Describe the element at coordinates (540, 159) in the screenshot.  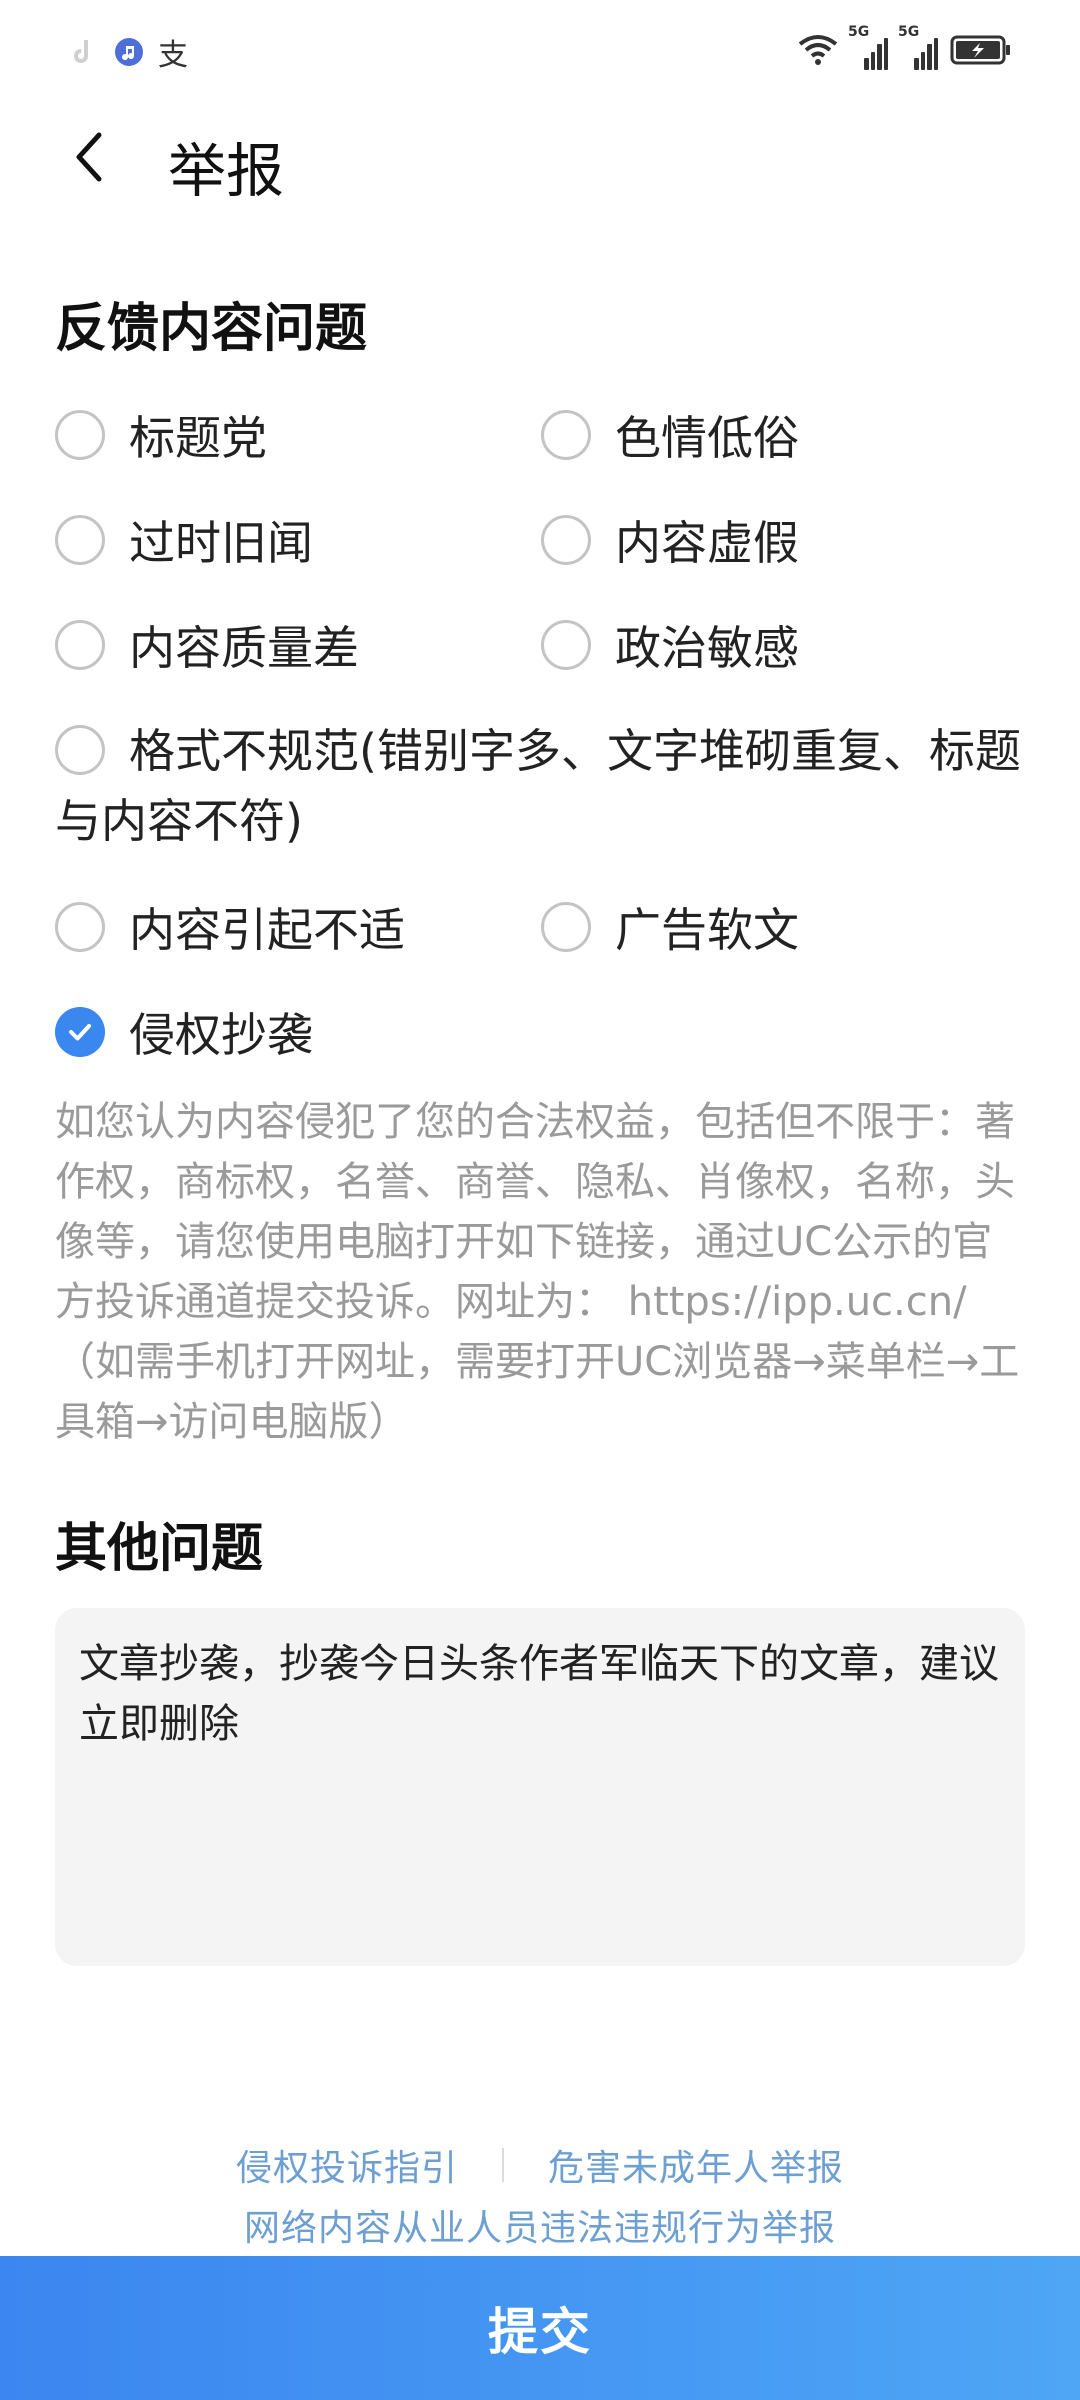
I see `header: 举报` at that location.